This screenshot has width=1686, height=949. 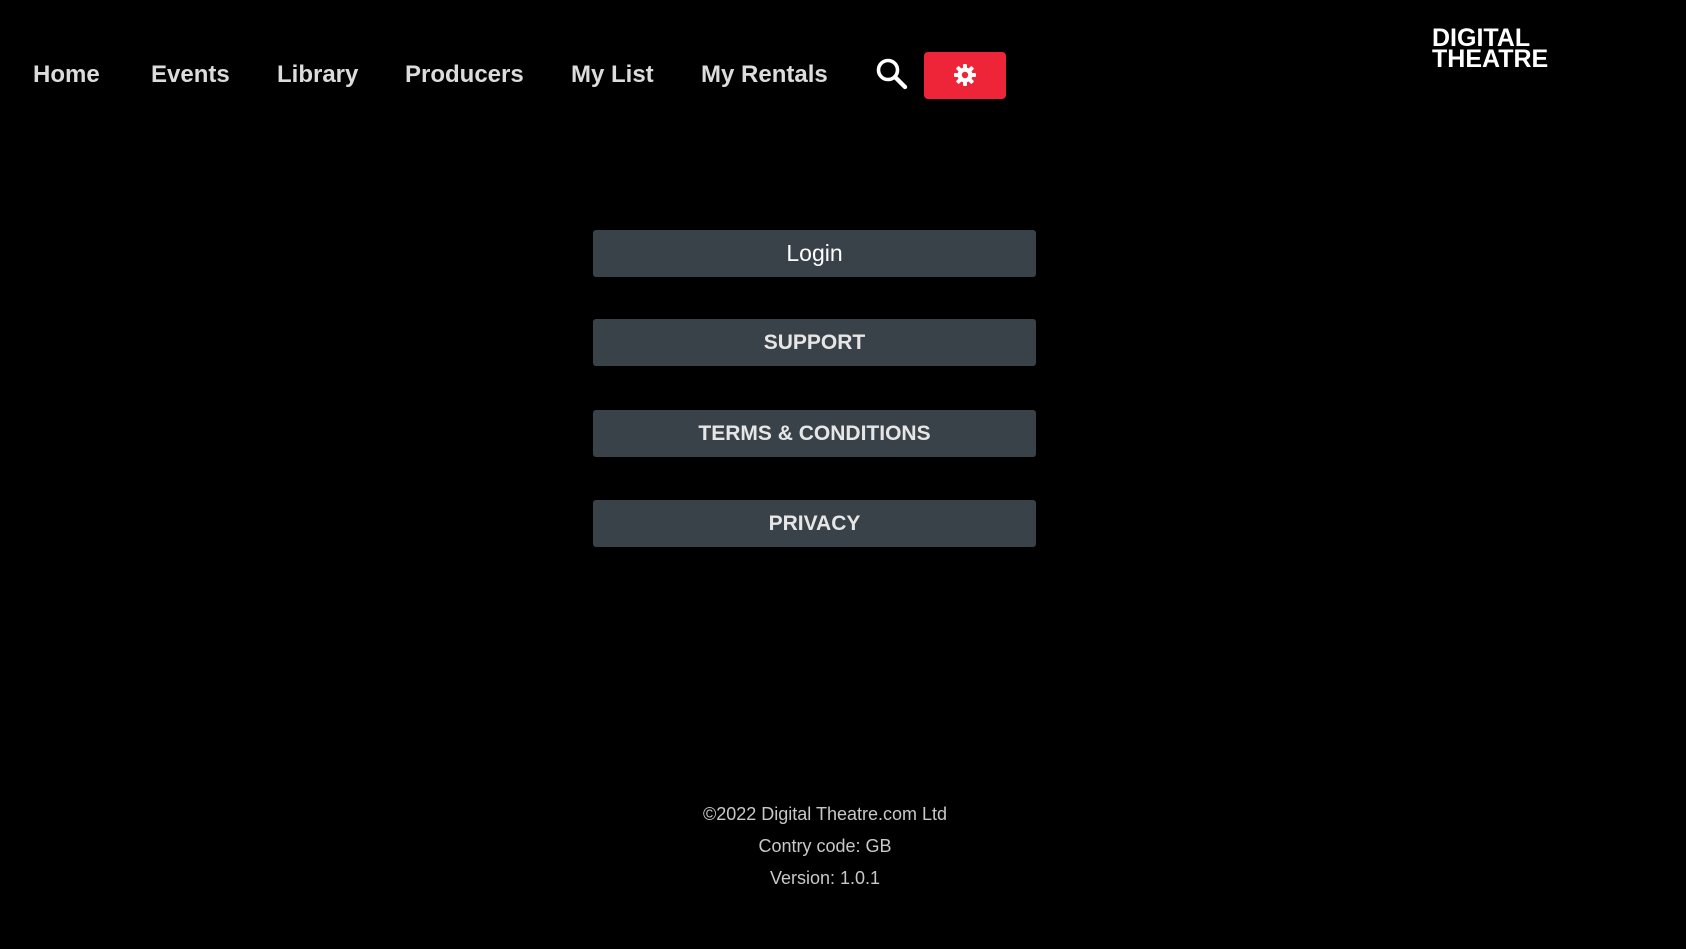 What do you see at coordinates (814, 433) in the screenshot?
I see `terms-conditions-button: TERMS & CONDITIONS` at bounding box center [814, 433].